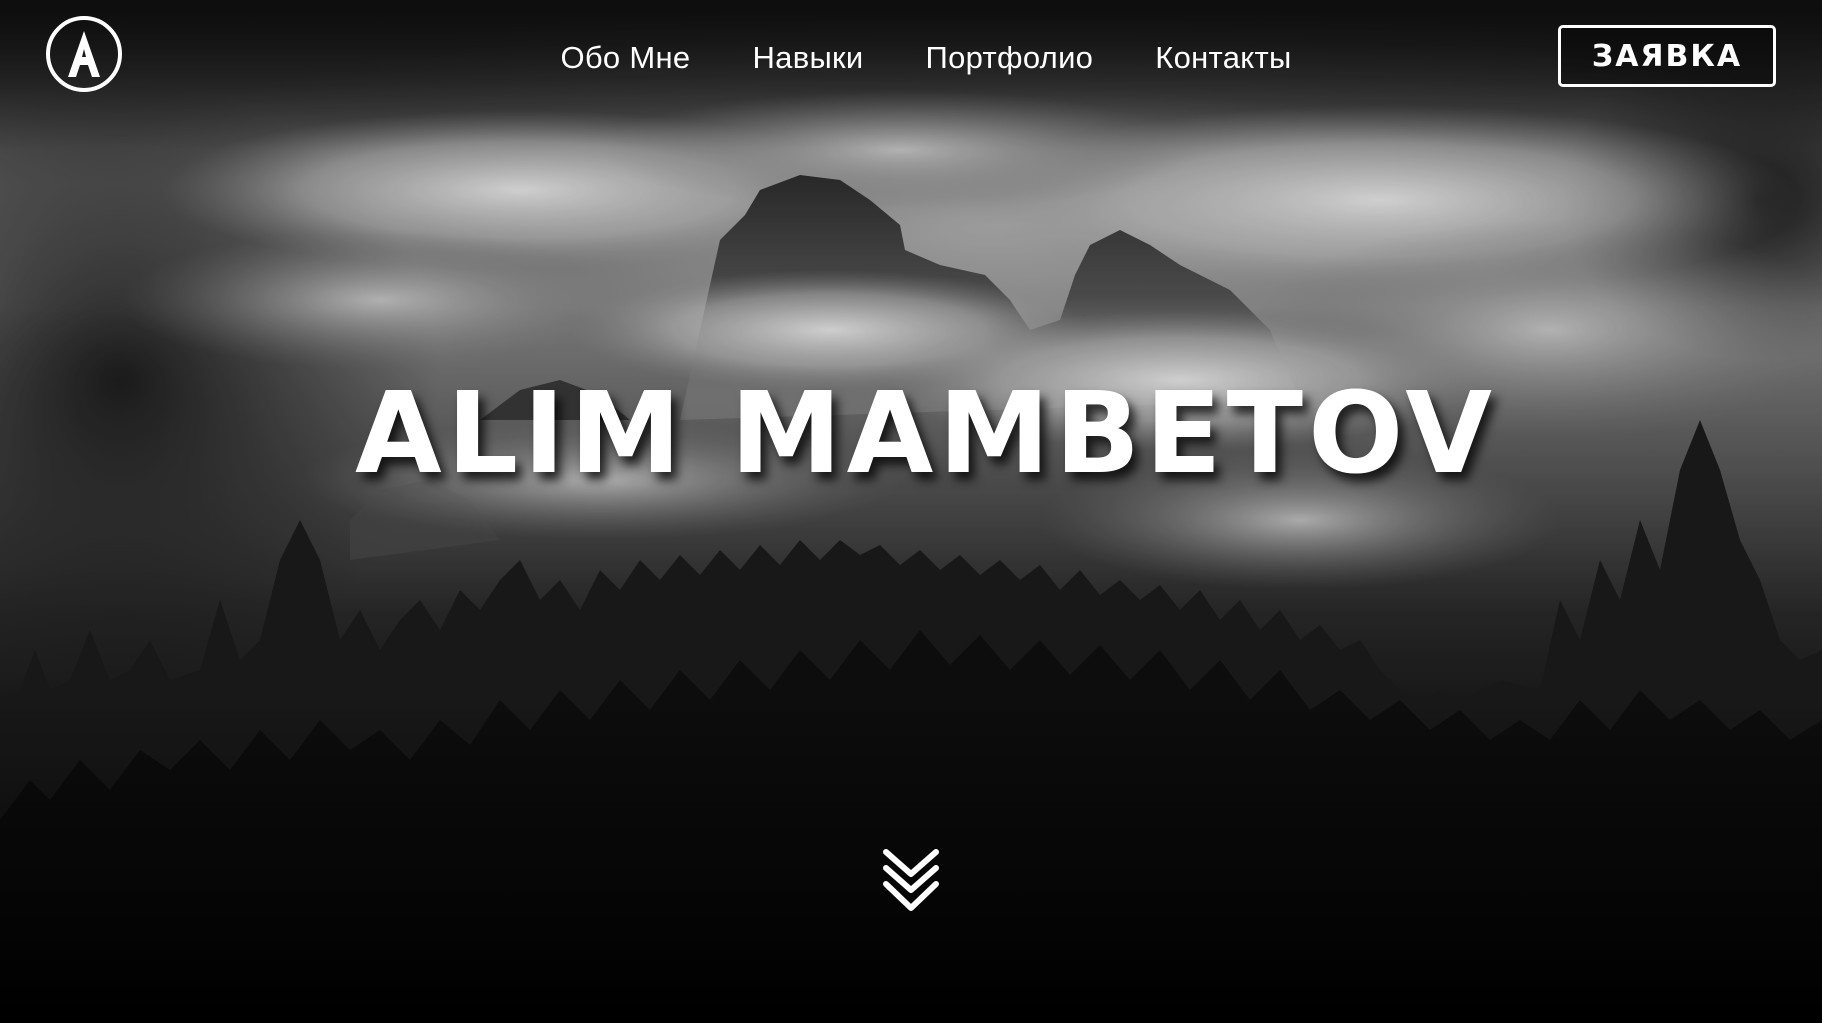 The height and width of the screenshot is (1023, 1822). Describe the element at coordinates (1223, 58) in the screenshot. I see `nav-item-contacts: Контакты` at that location.